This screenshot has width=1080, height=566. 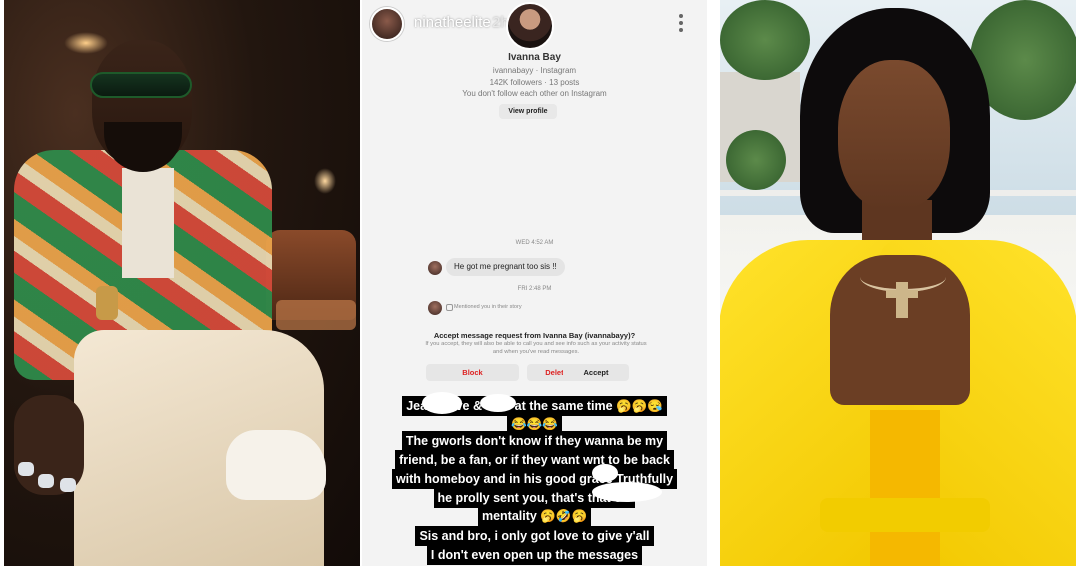 I want to click on profile-name: Ivanna Bay, so click(x=534, y=57).